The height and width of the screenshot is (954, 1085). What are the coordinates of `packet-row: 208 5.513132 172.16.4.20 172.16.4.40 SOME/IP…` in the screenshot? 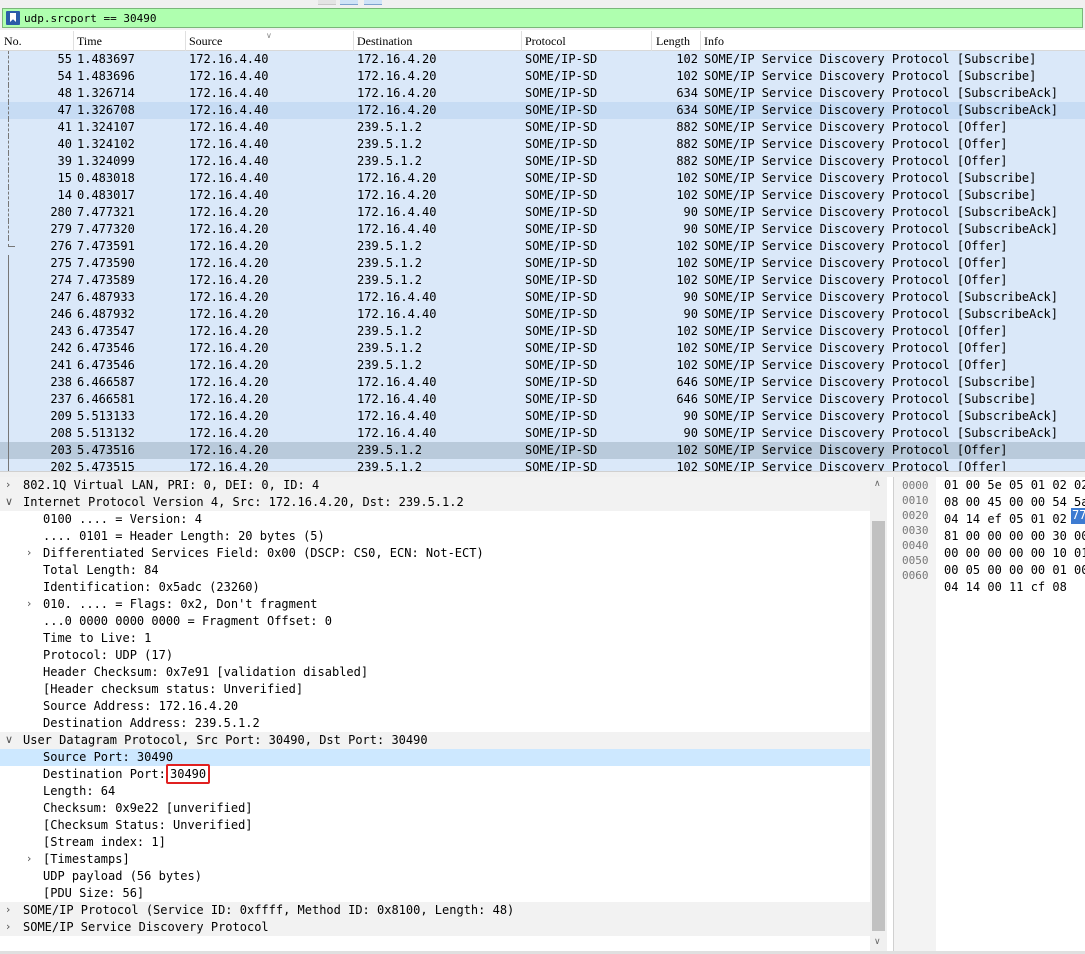 It's located at (542, 433).